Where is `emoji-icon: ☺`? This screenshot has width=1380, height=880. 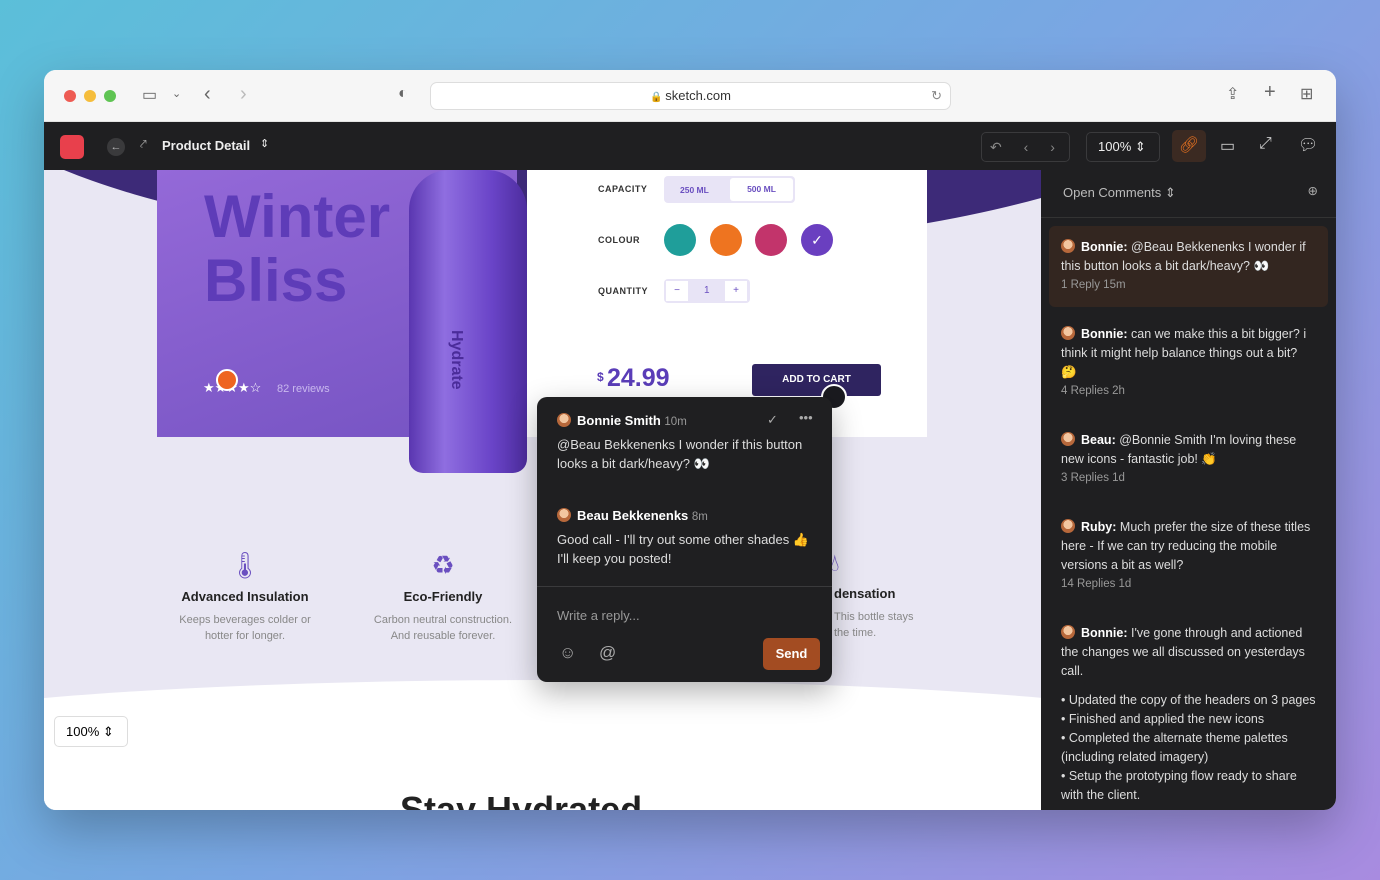 emoji-icon: ☺ is located at coordinates (567, 653).